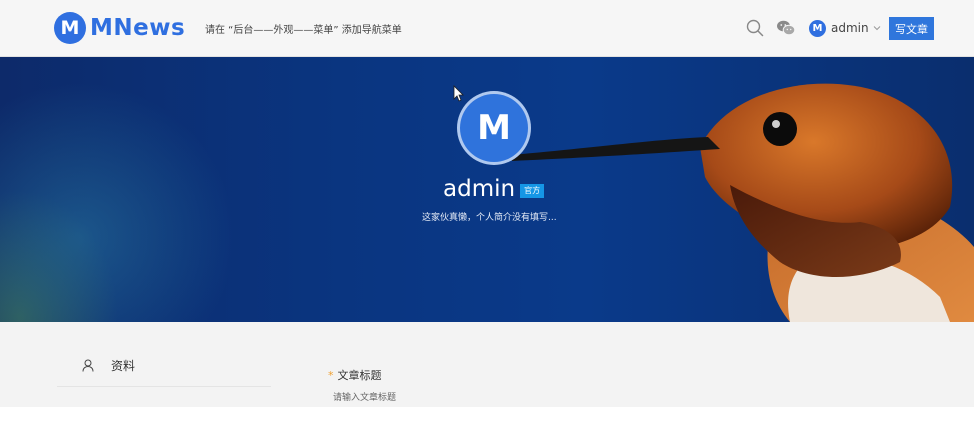  What do you see at coordinates (483, 398) in the screenshot?
I see `article-title-input` at bounding box center [483, 398].